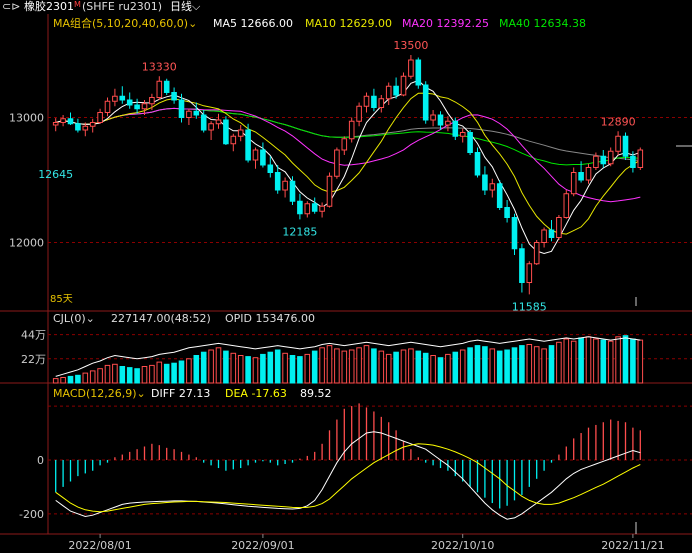 The image size is (692, 553). Describe the element at coordinates (159, 66) in the screenshot. I see `price-annotation: 13330` at that location.